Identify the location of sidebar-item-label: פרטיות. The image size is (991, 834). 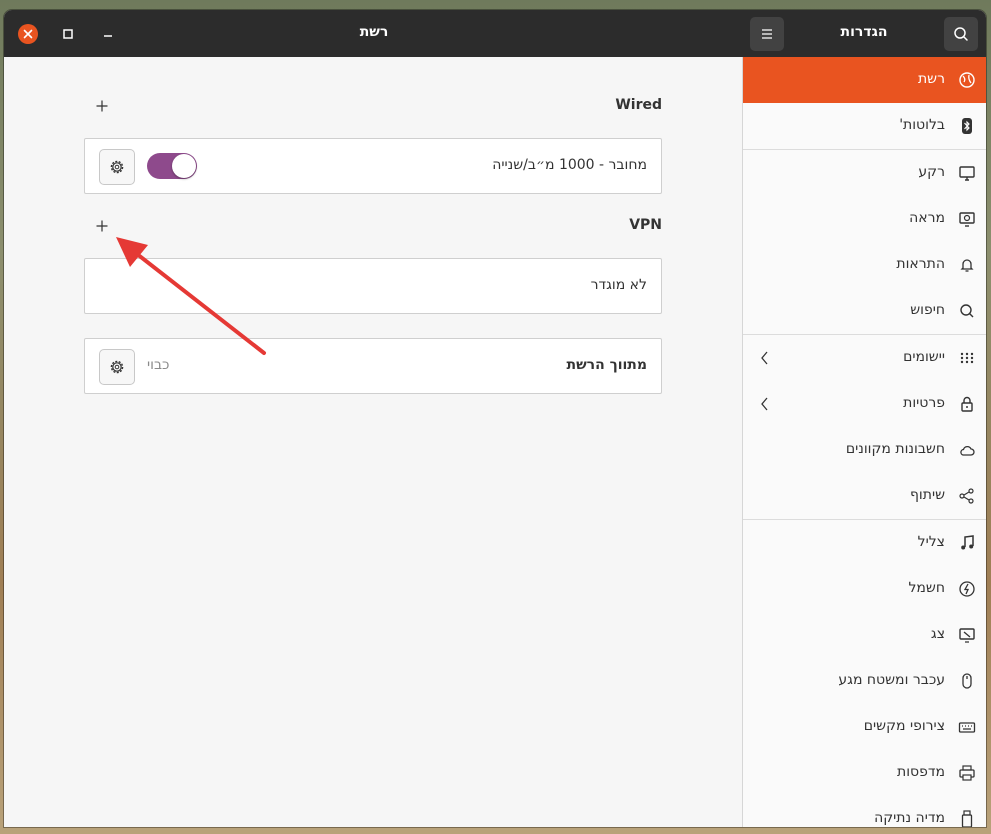
(924, 403).